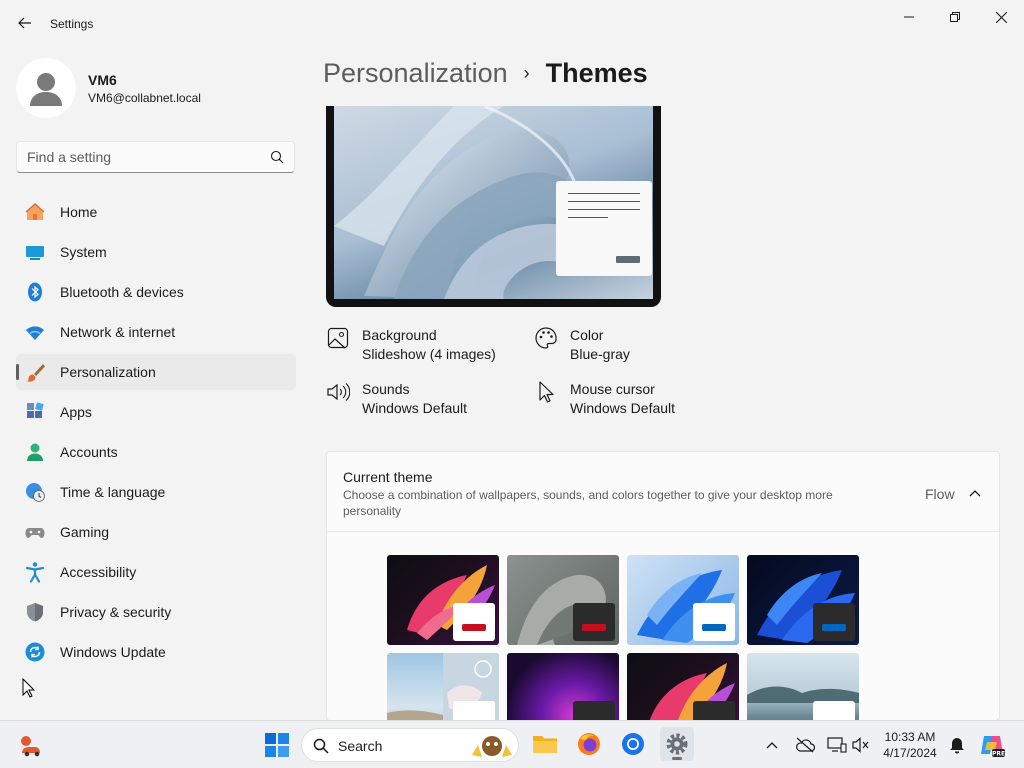  I want to click on taskbar-settings, so click(677, 744).